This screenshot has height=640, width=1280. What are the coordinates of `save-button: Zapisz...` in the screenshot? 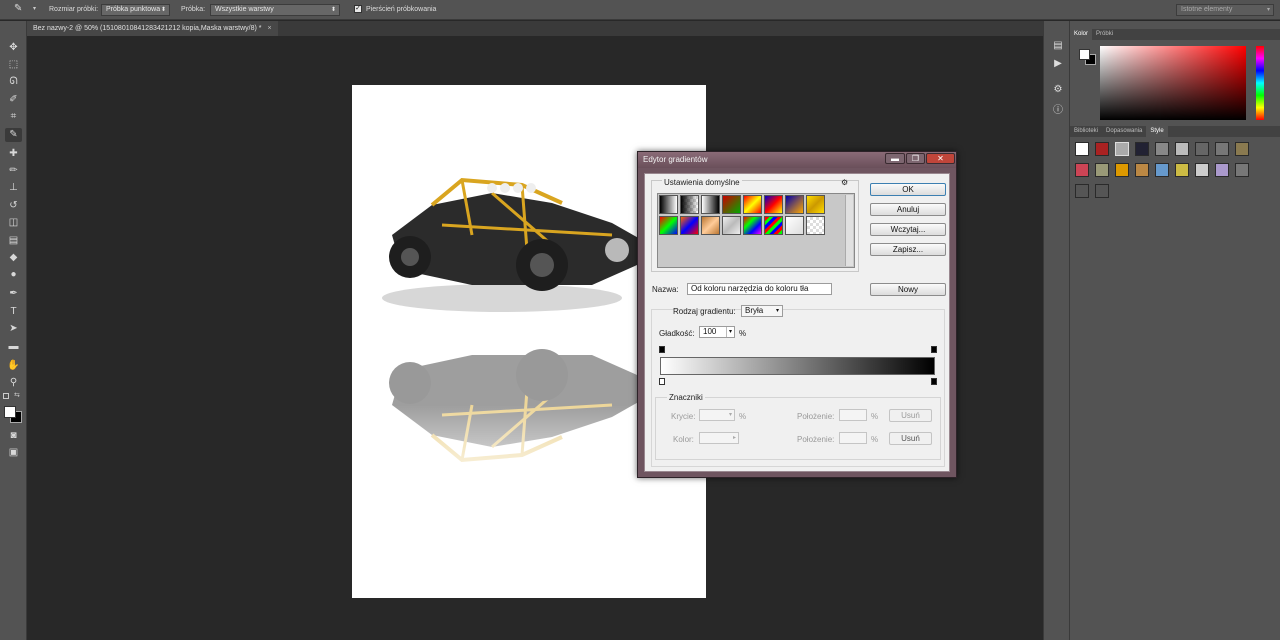 It's located at (908, 249).